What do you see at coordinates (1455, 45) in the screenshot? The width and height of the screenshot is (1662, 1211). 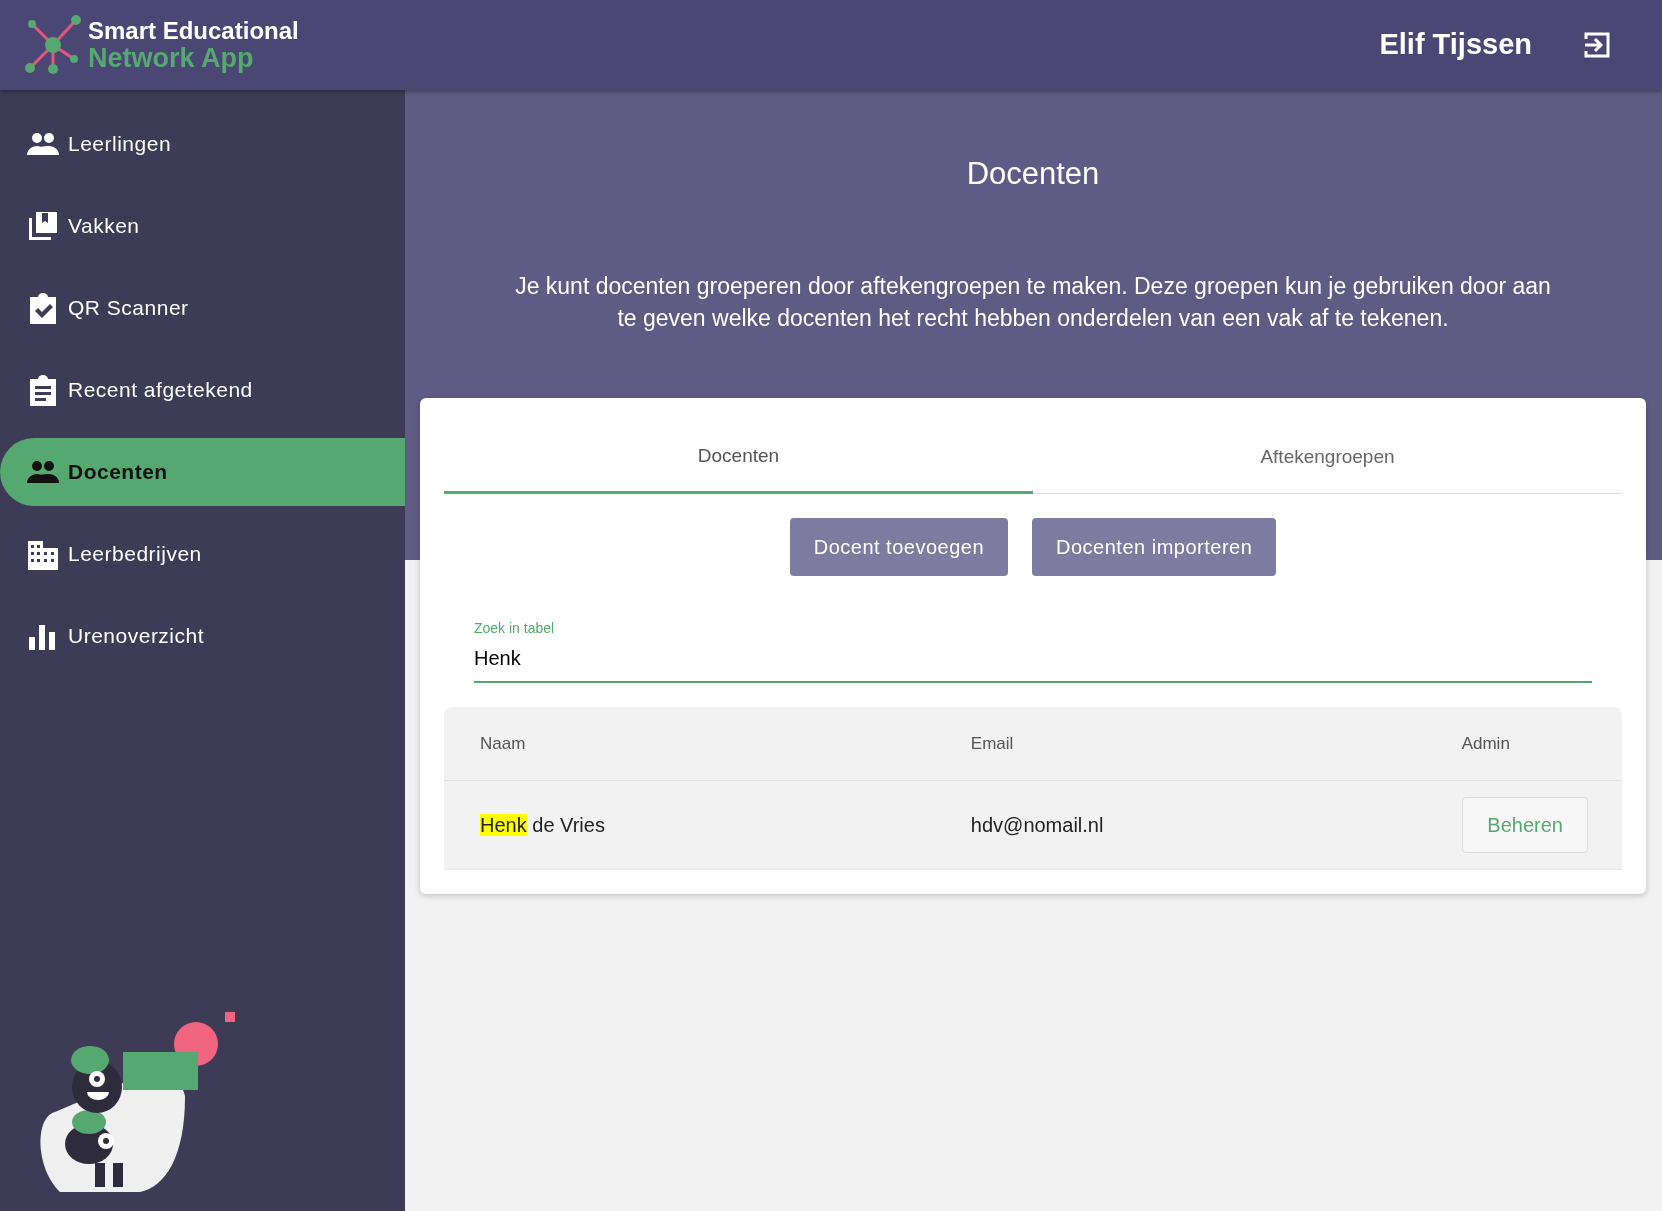 I see `user-name: Elif Tijssen` at bounding box center [1455, 45].